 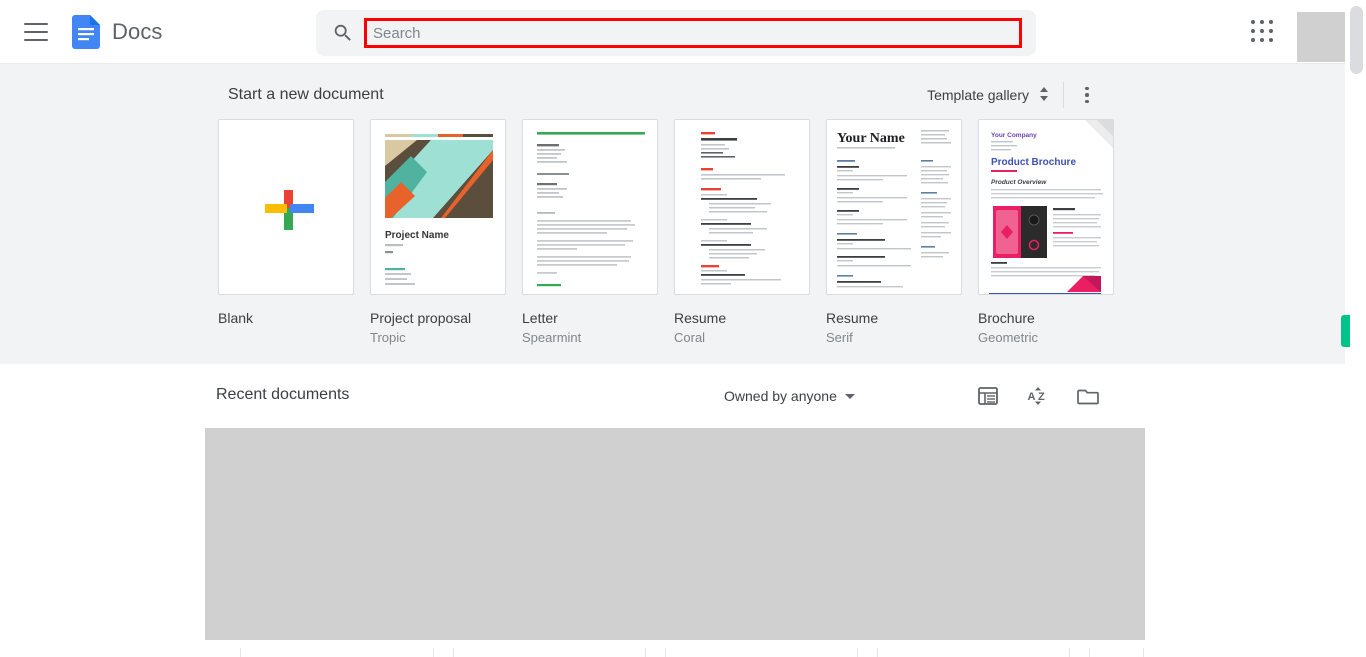 What do you see at coordinates (590, 207) in the screenshot?
I see `template-thumbnail-spearmint` at bounding box center [590, 207].